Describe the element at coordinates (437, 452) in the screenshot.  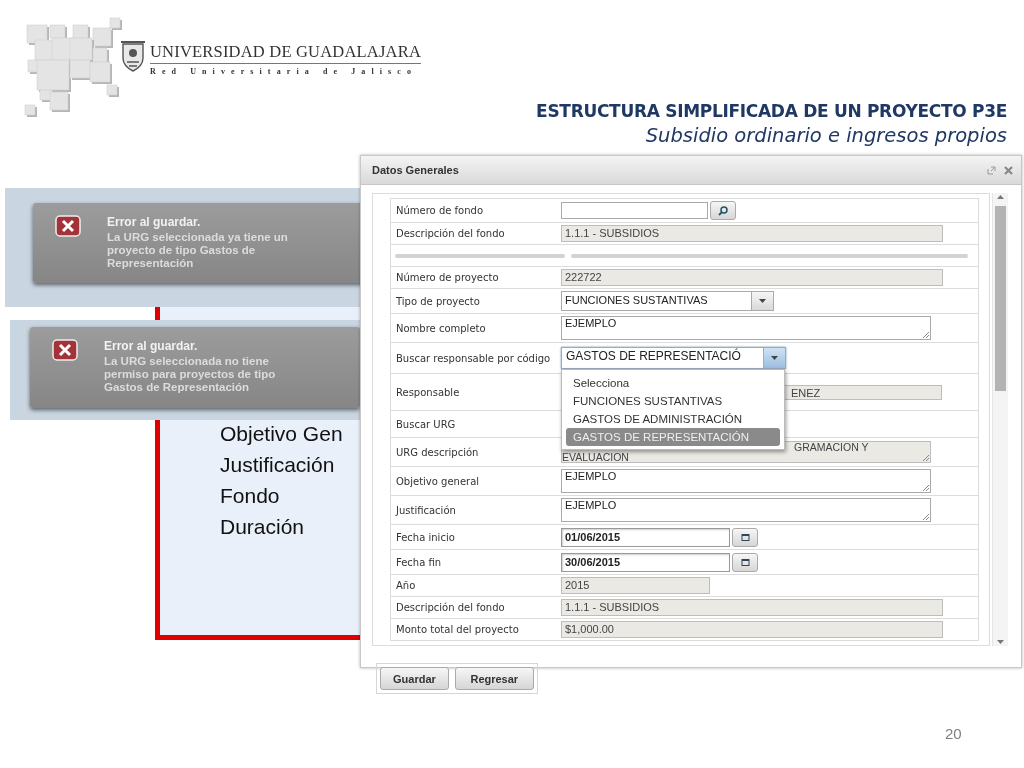
I see `field-label: URG descripción` at that location.